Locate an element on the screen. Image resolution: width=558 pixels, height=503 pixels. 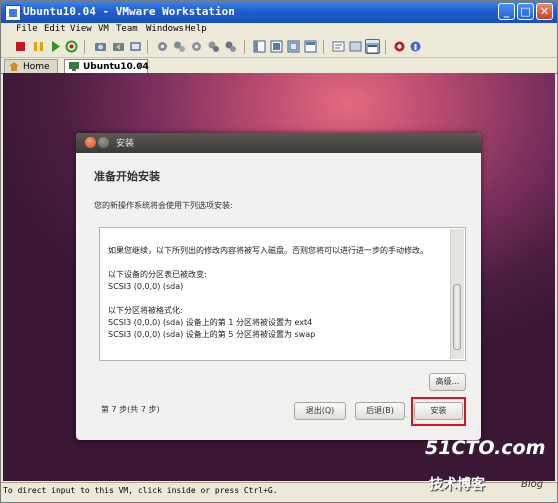
console-icon is located at coordinates (372, 48).